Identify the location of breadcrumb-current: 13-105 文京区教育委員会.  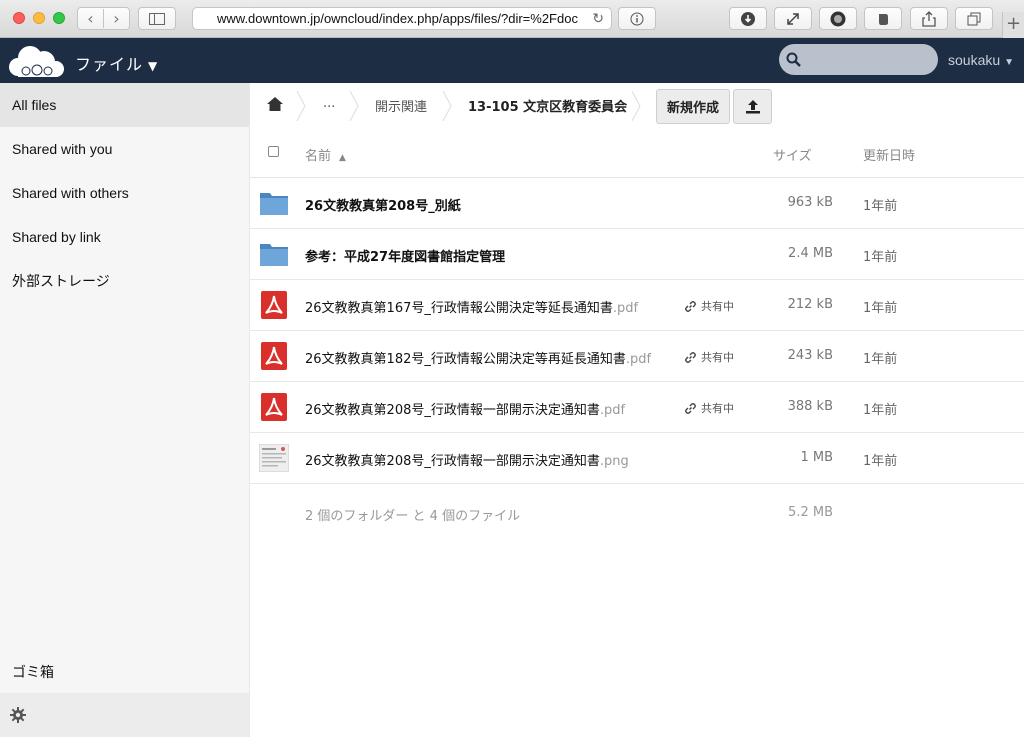
(547, 105).